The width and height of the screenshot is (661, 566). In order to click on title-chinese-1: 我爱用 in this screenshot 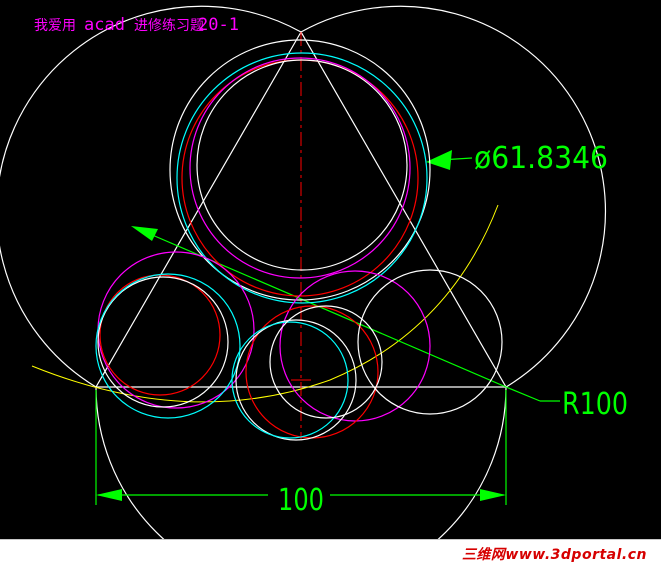, I will do `click(55, 26)`.